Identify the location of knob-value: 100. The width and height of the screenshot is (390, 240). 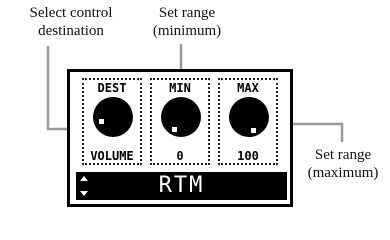
(248, 156).